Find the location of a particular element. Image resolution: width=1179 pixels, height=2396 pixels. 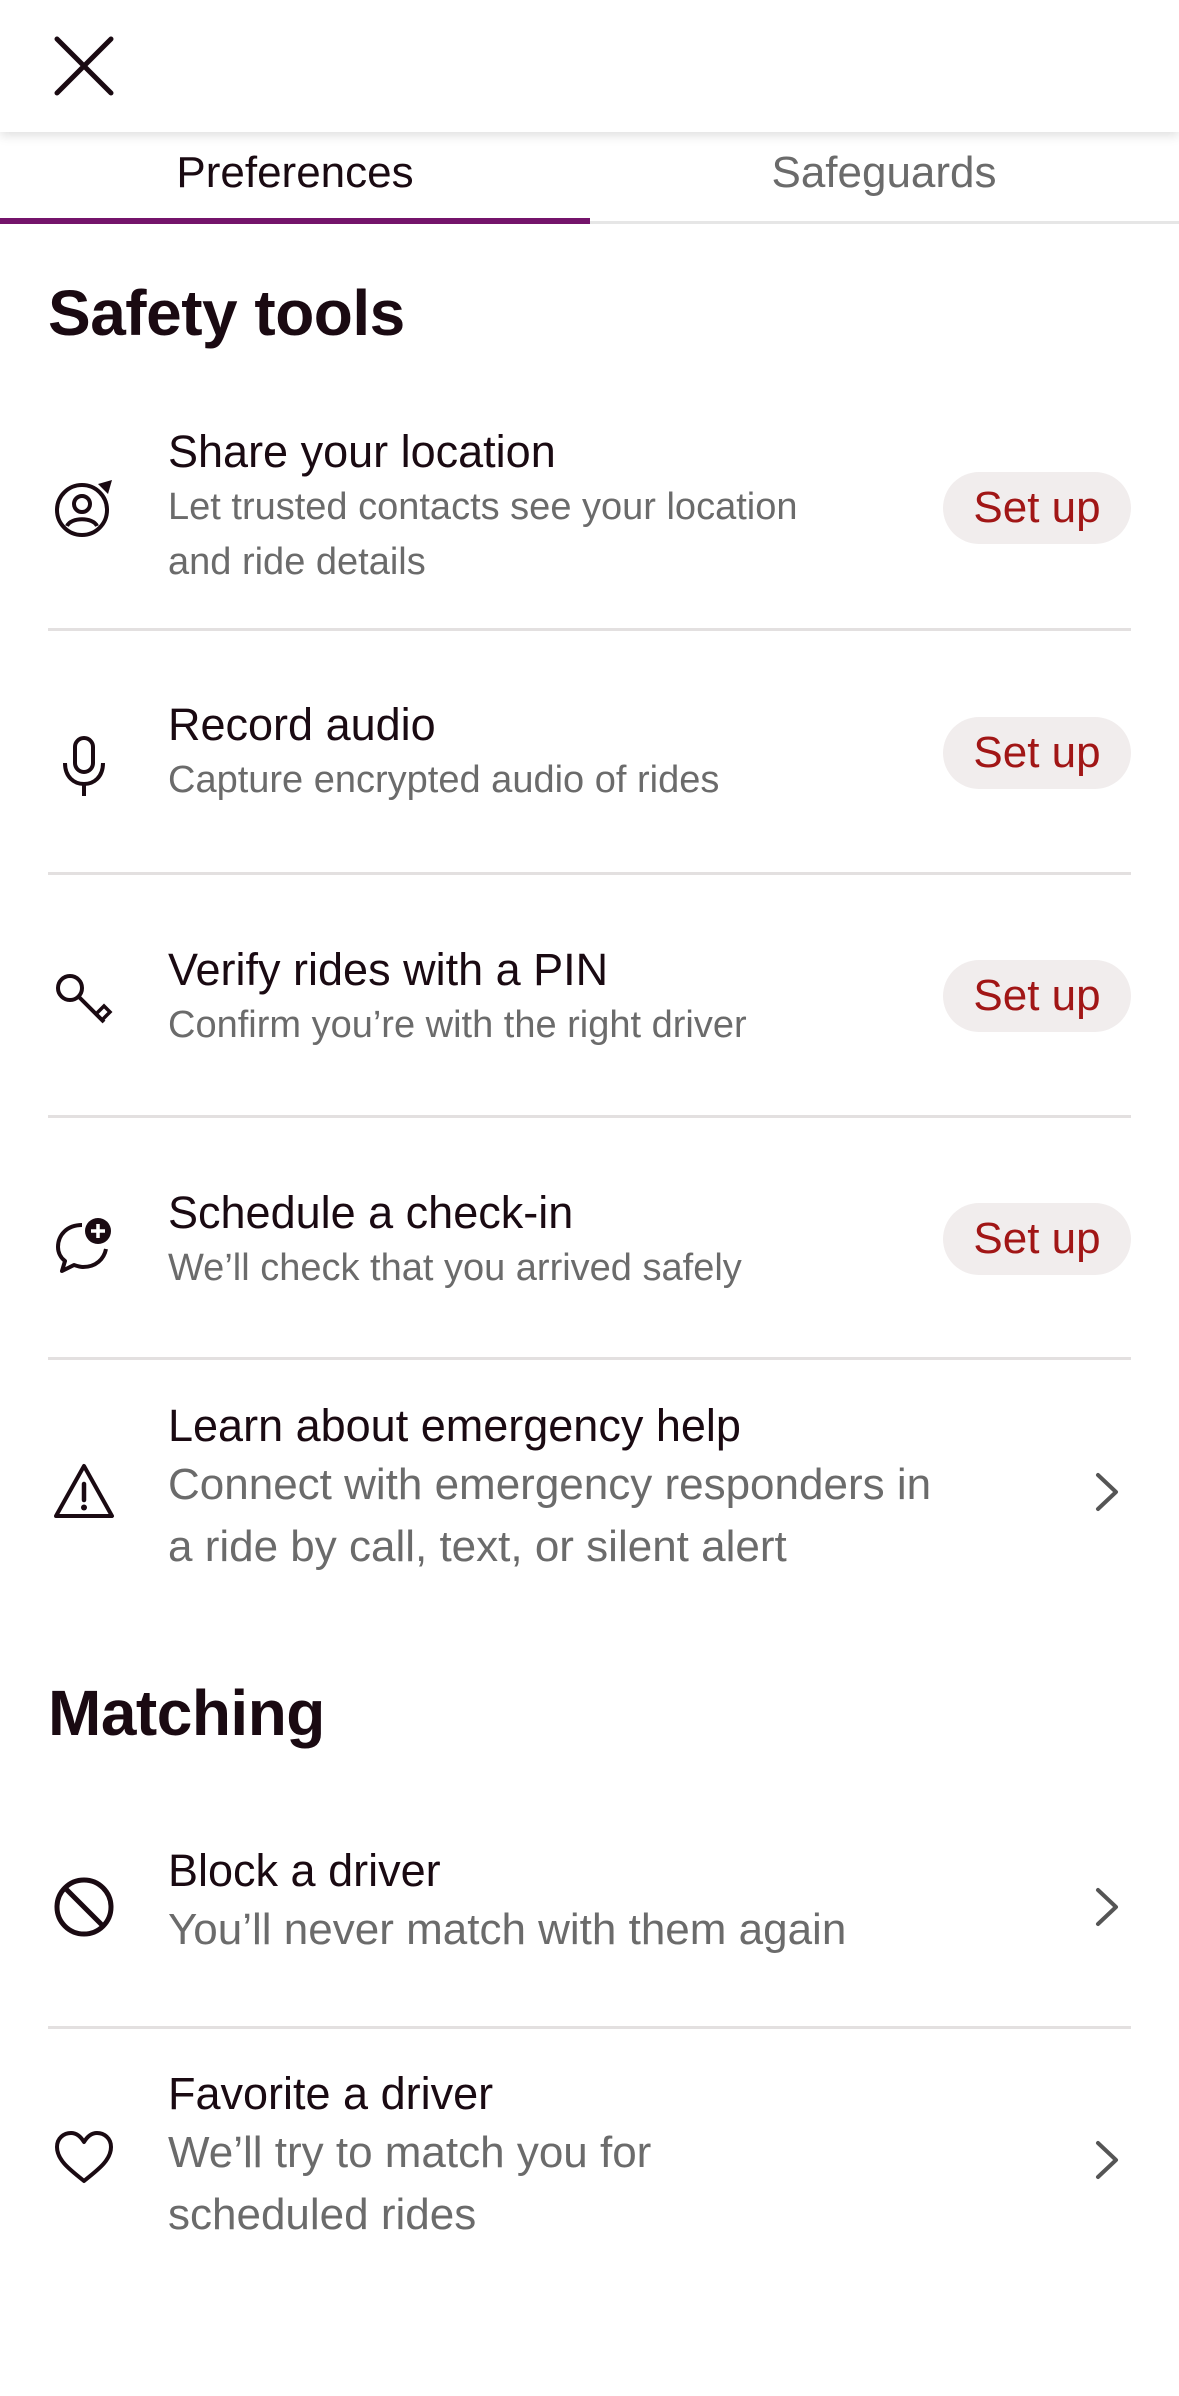

location-share-icon is located at coordinates (84, 508).